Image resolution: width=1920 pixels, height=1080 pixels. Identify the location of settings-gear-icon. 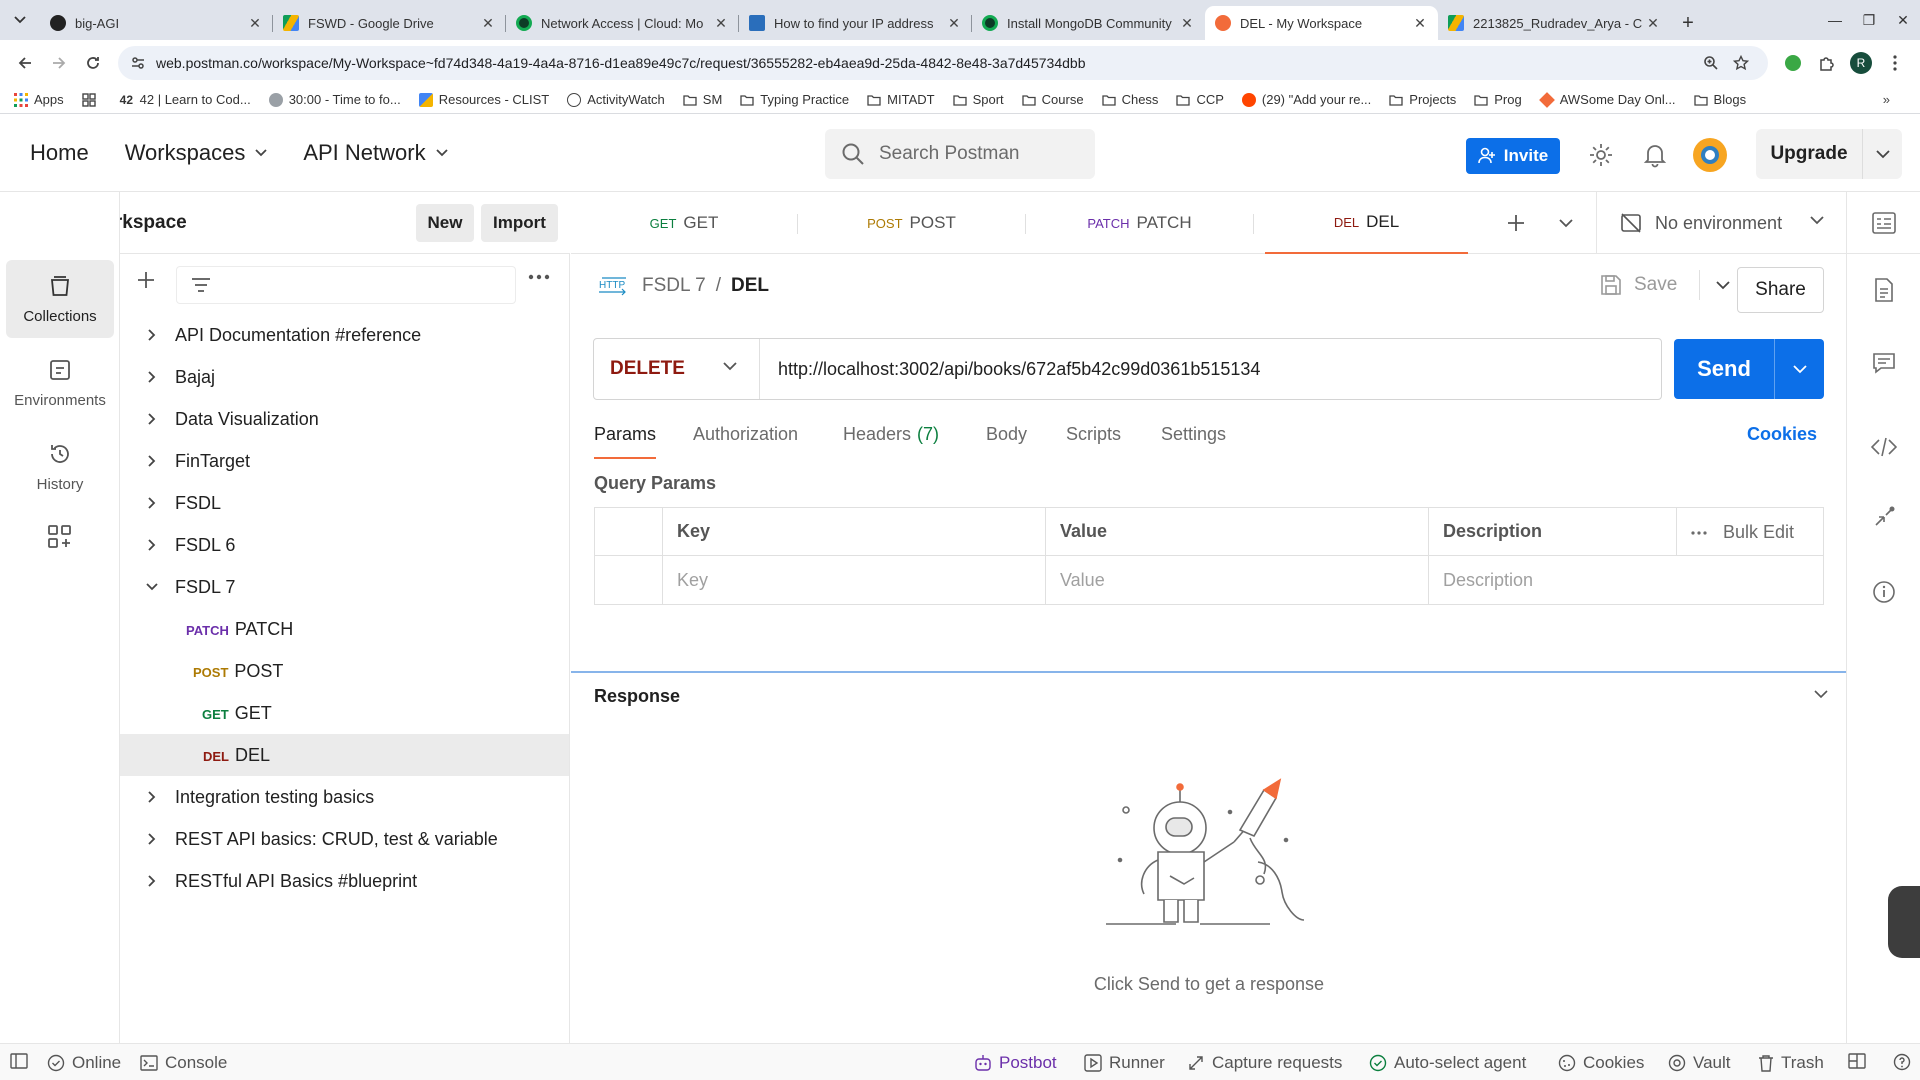
(1601, 155).